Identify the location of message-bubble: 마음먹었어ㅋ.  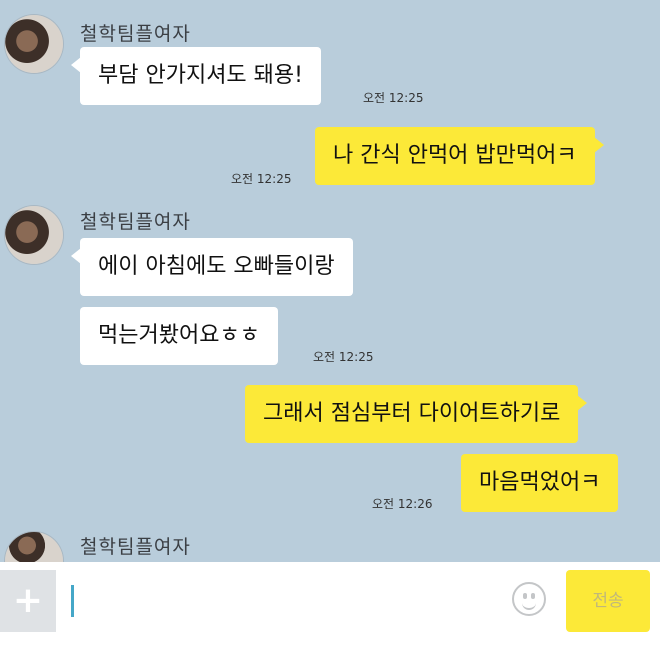
(540, 483).